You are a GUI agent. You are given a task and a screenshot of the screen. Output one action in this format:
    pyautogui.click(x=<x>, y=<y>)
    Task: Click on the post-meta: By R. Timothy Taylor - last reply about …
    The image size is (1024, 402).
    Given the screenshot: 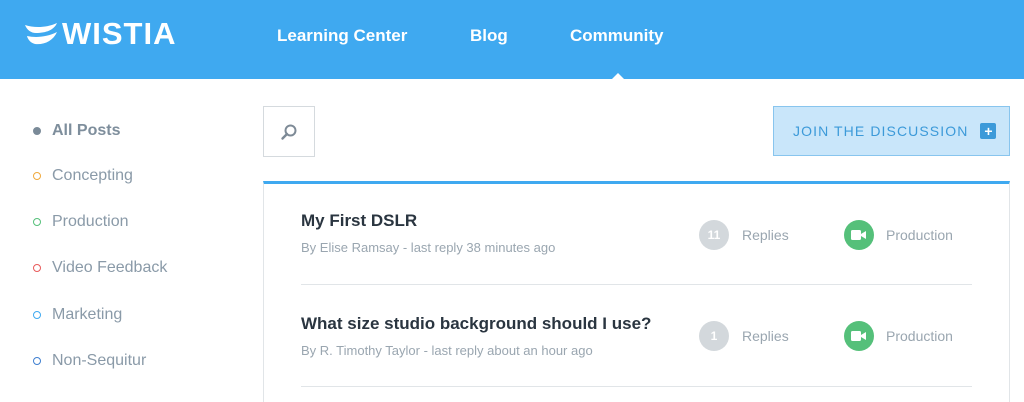 What is the action you would take?
    pyautogui.click(x=447, y=350)
    